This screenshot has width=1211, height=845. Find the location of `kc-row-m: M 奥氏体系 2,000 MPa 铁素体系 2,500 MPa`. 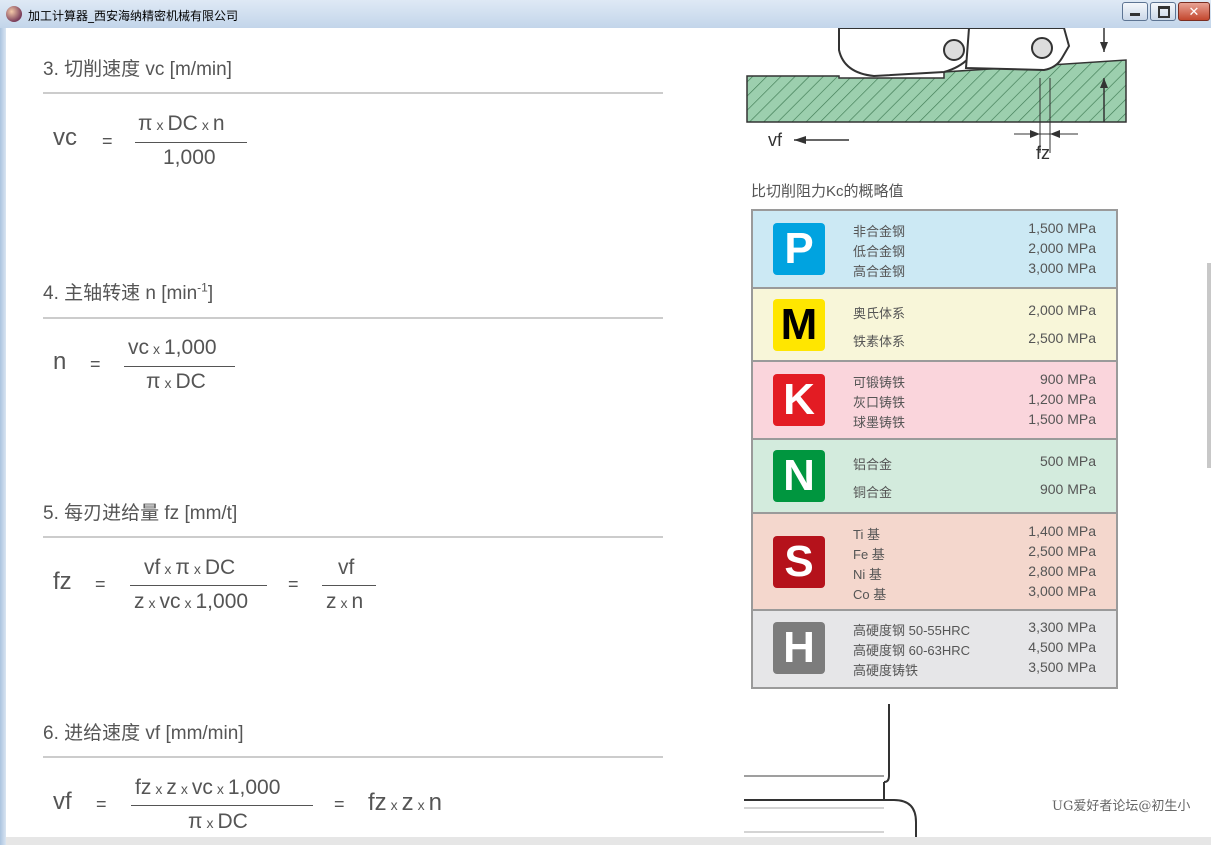

kc-row-m: M 奥氏体系 2,000 MPa 铁素体系 2,500 MPa is located at coordinates (934, 325).